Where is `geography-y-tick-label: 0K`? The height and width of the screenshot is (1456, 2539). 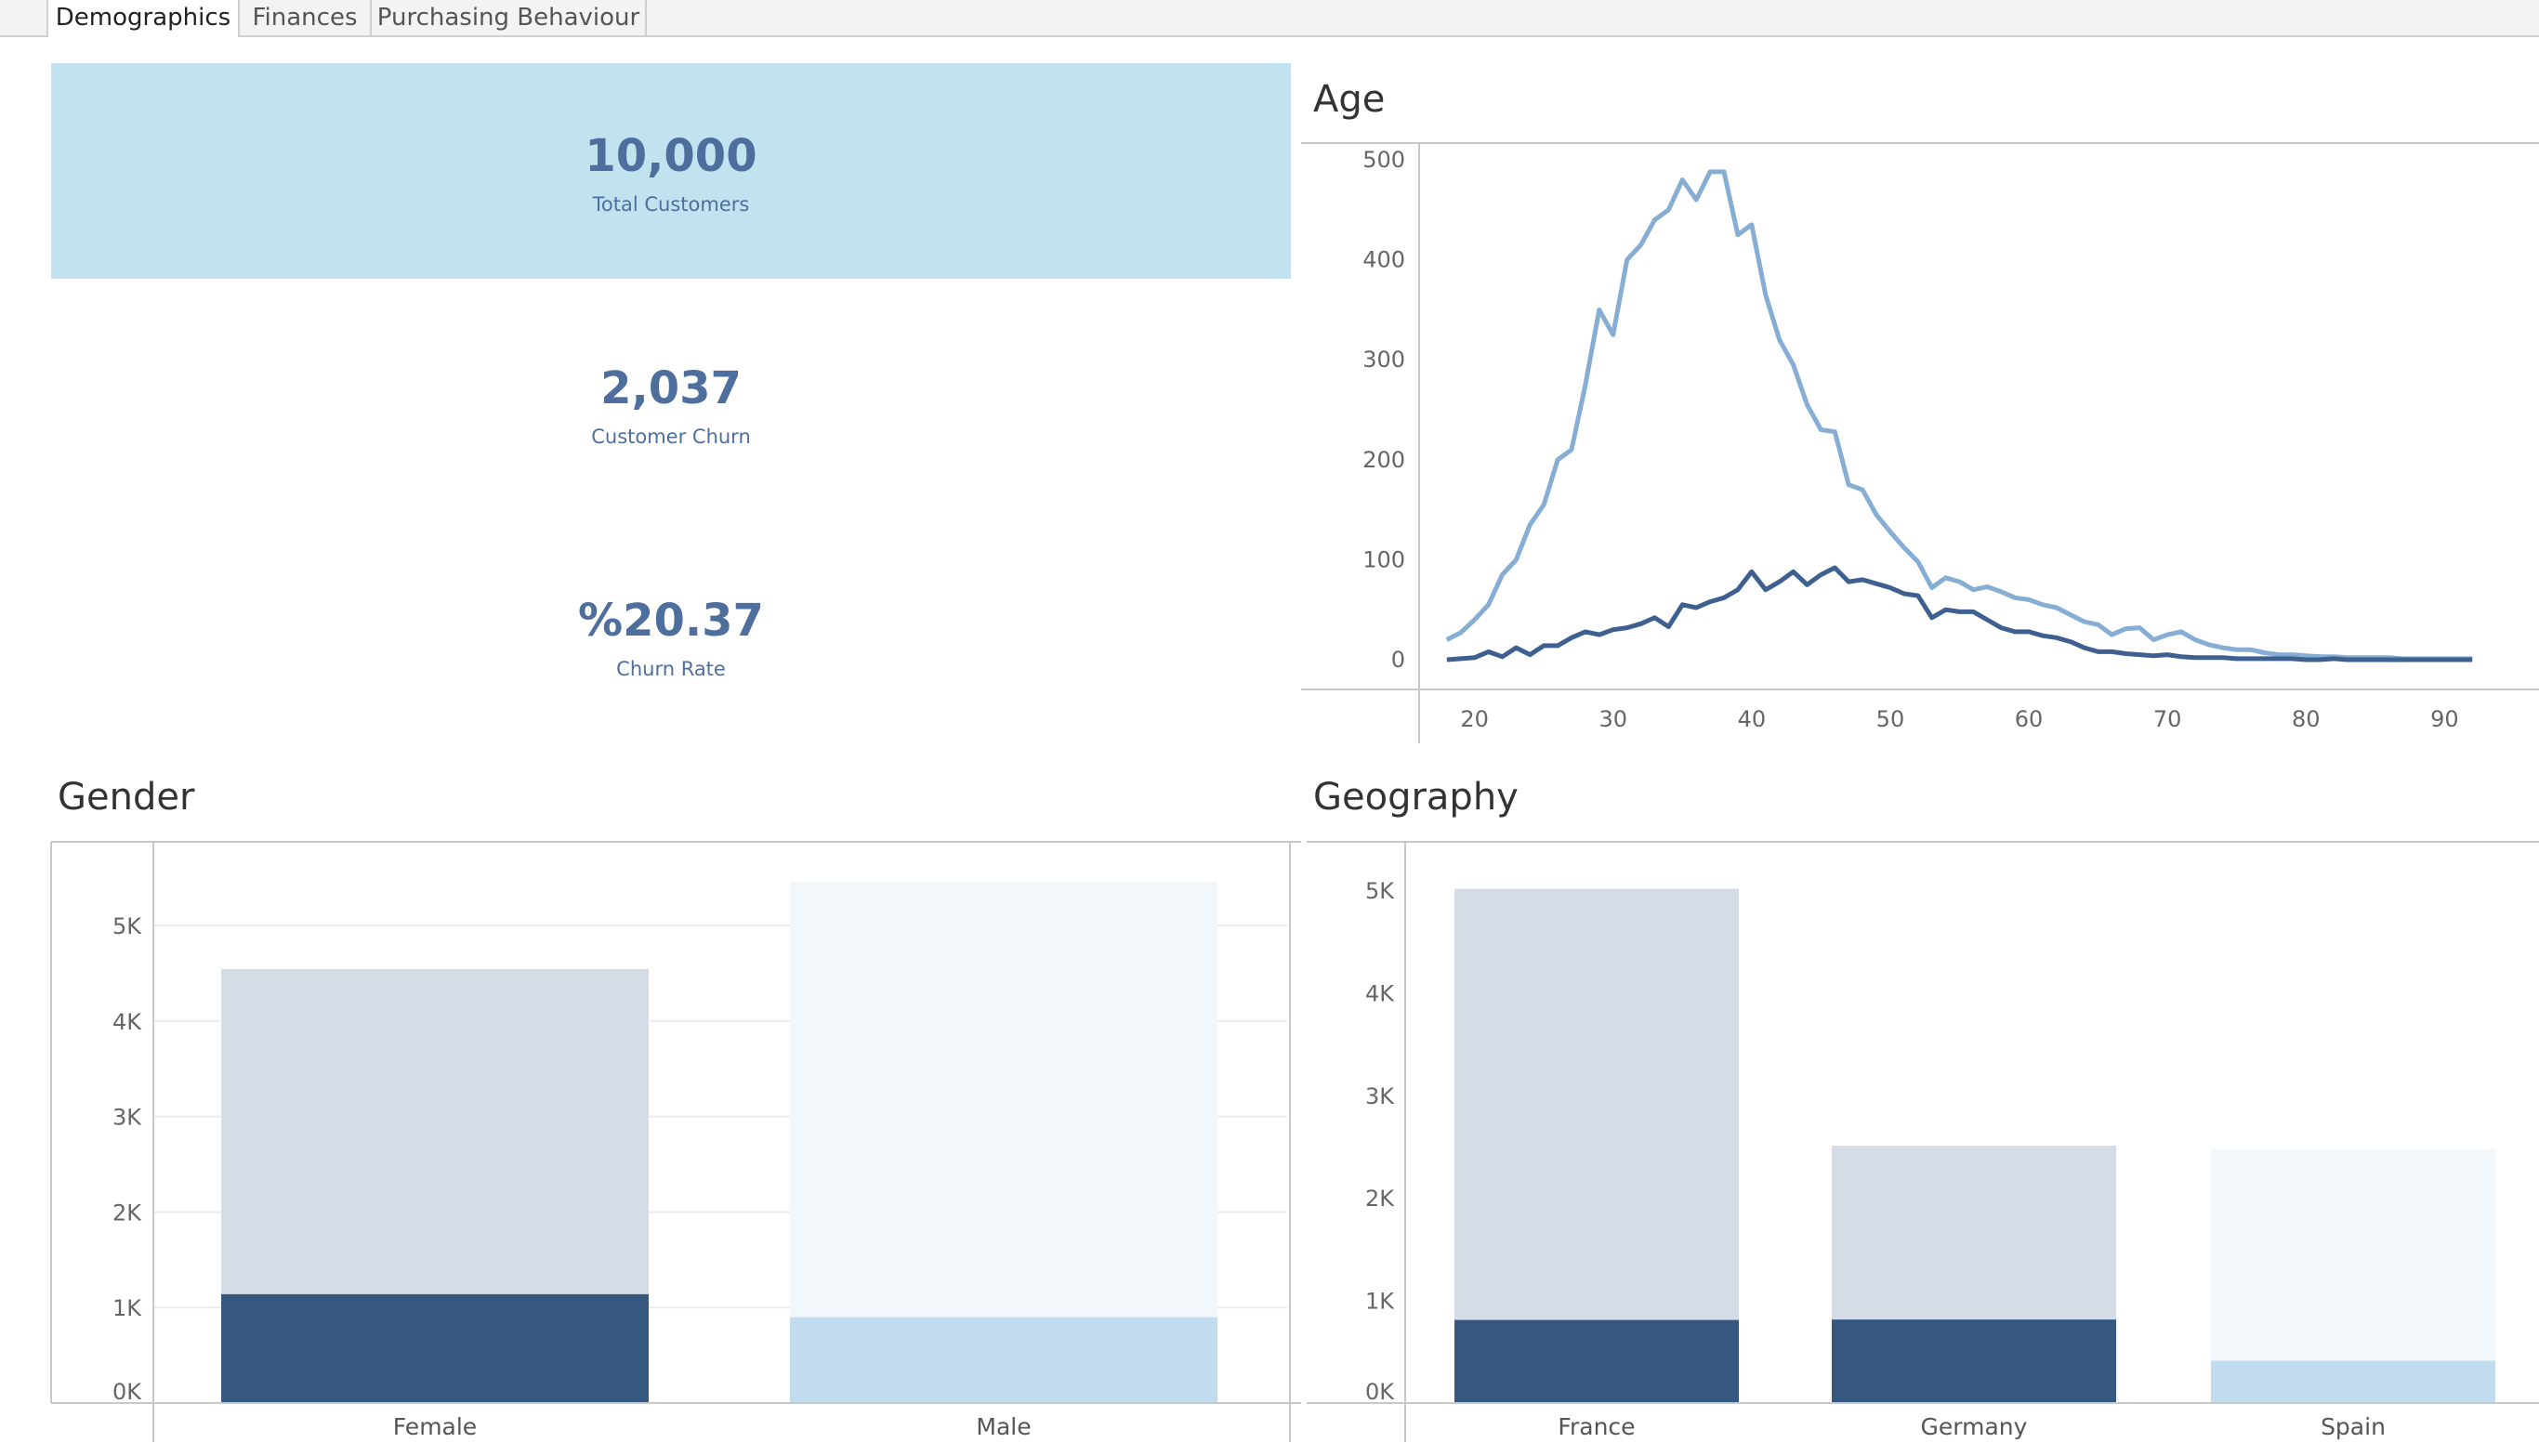 geography-y-tick-label: 0K is located at coordinates (1380, 1392).